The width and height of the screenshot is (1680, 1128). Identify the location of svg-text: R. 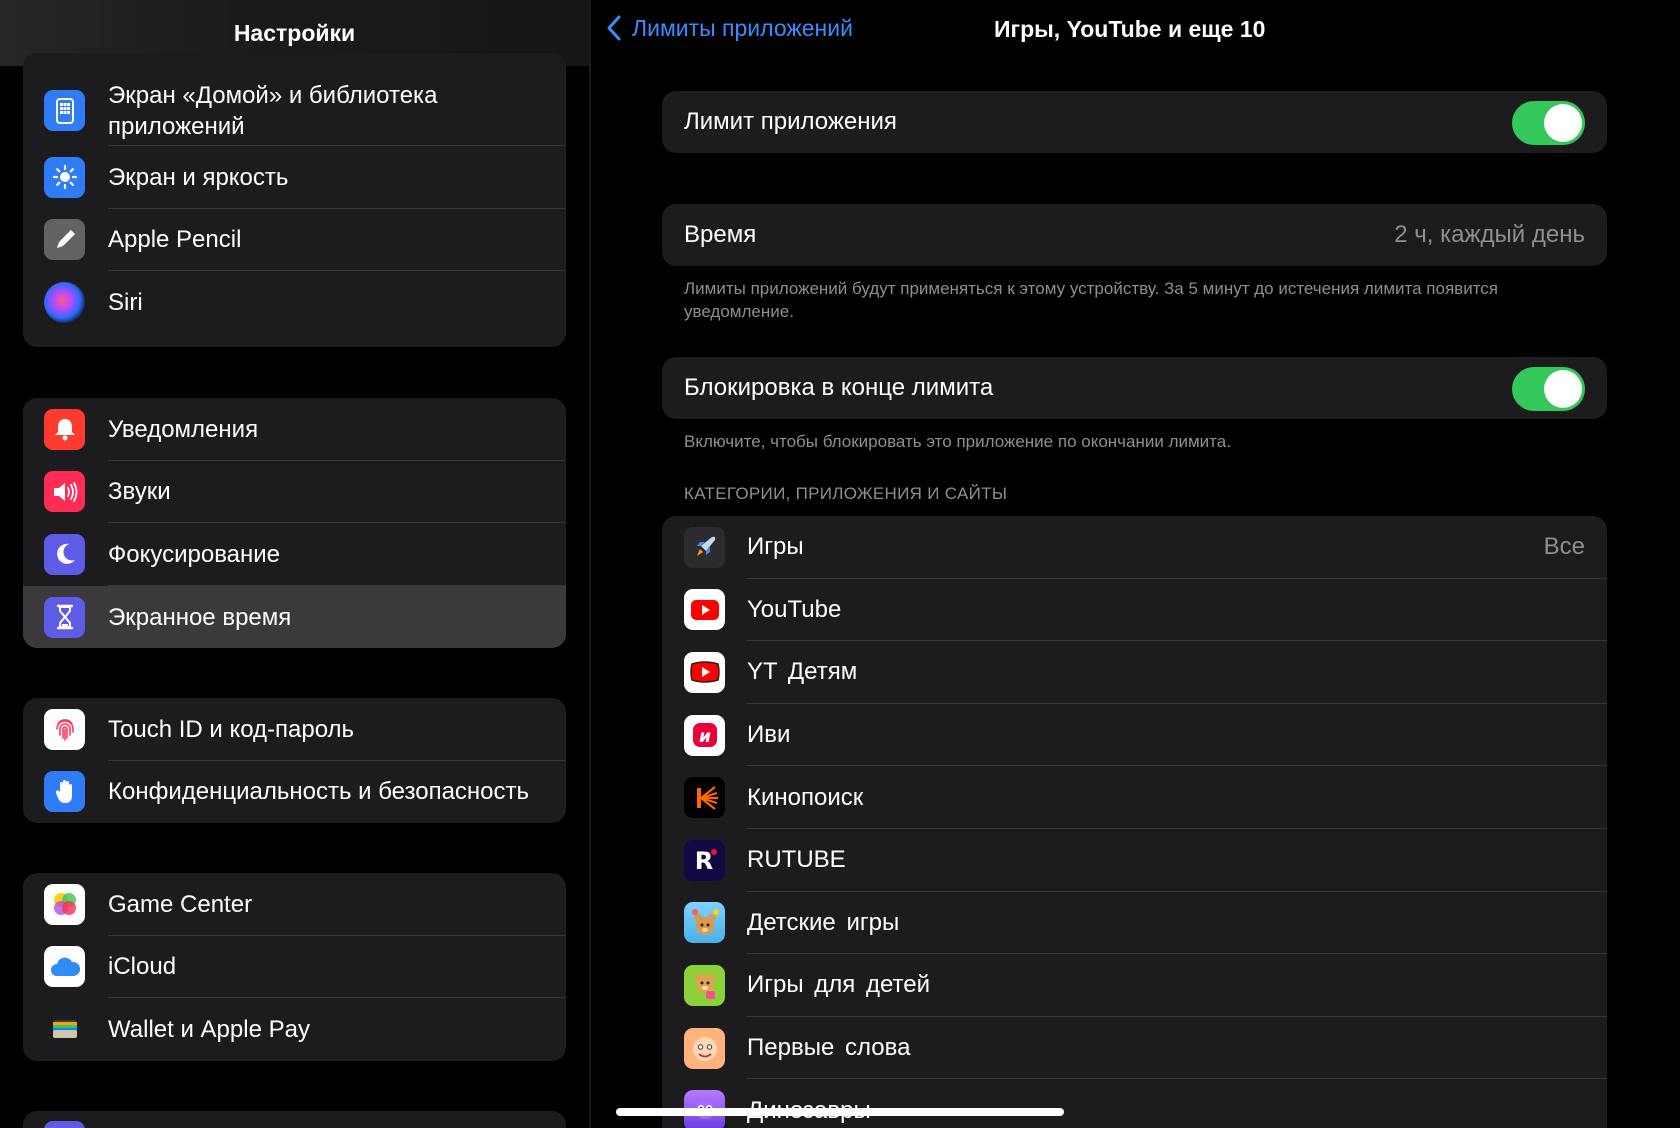
(703, 861).